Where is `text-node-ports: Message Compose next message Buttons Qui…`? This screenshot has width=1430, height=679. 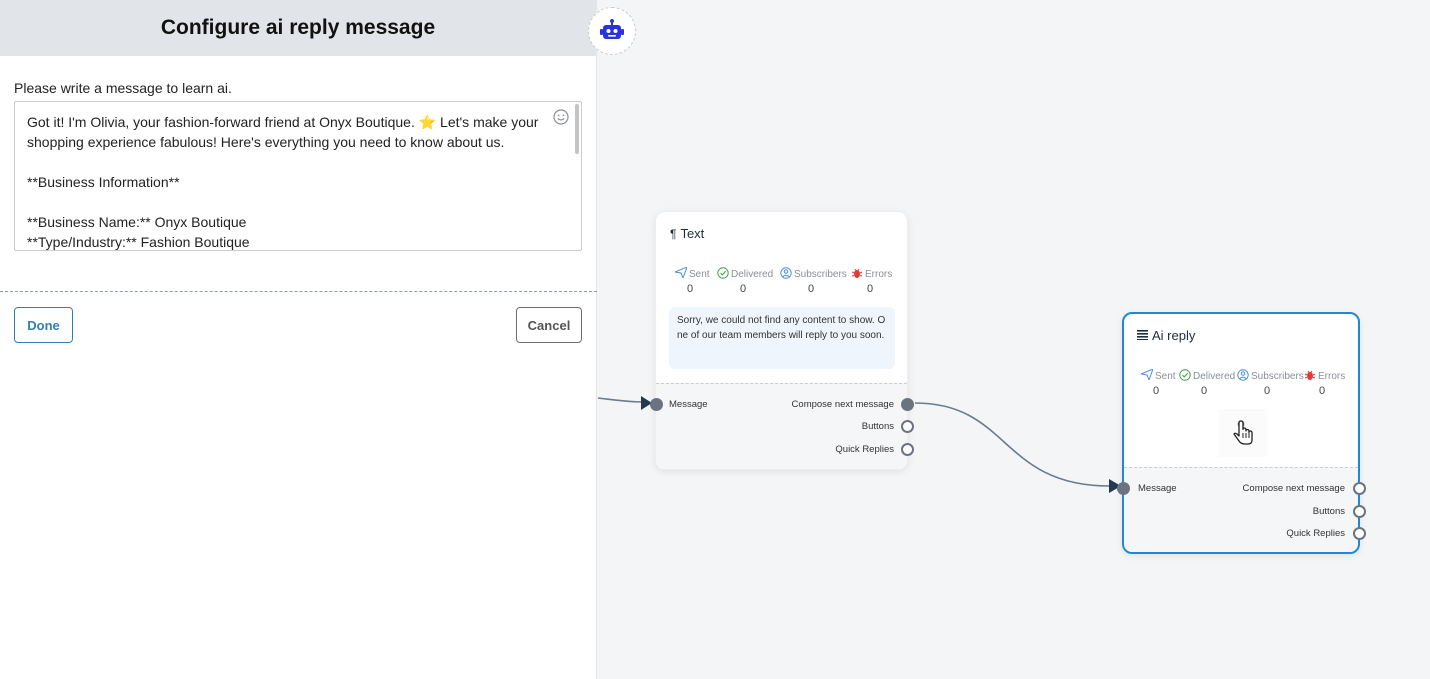
text-node-ports: Message Compose next message Buttons Qui… is located at coordinates (782, 426).